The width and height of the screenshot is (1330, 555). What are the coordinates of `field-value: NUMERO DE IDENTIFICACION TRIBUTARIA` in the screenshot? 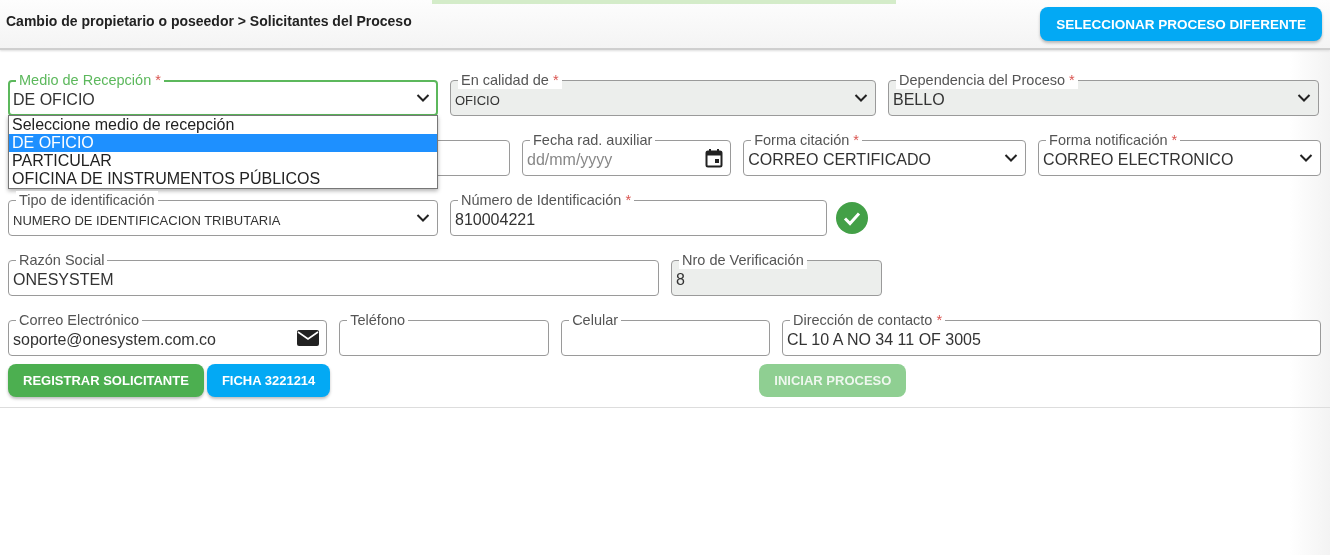 It's located at (147, 220).